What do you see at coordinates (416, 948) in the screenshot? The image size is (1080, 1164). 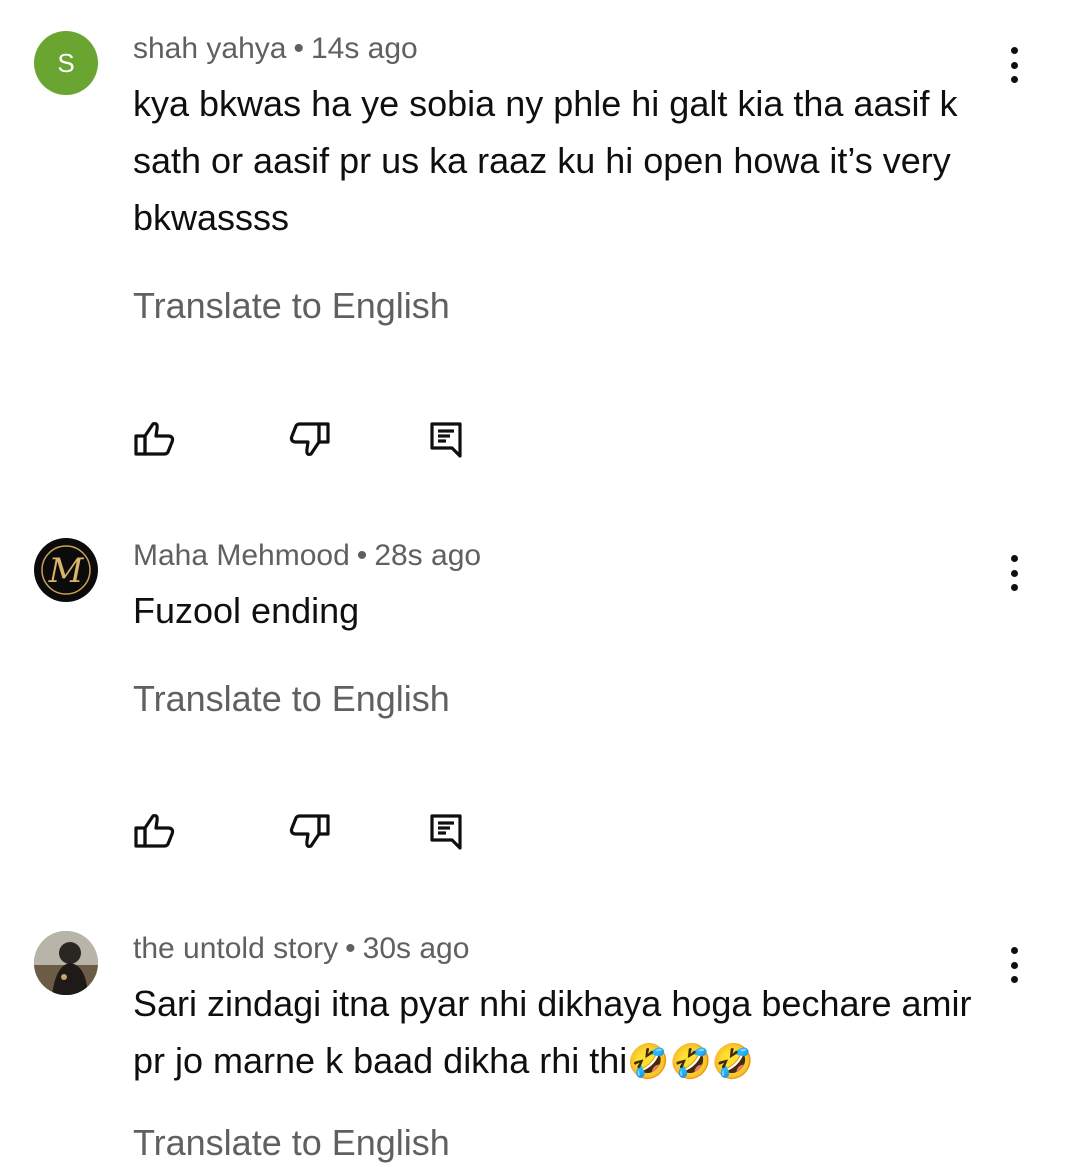 I see `comment-time: 30s ago` at bounding box center [416, 948].